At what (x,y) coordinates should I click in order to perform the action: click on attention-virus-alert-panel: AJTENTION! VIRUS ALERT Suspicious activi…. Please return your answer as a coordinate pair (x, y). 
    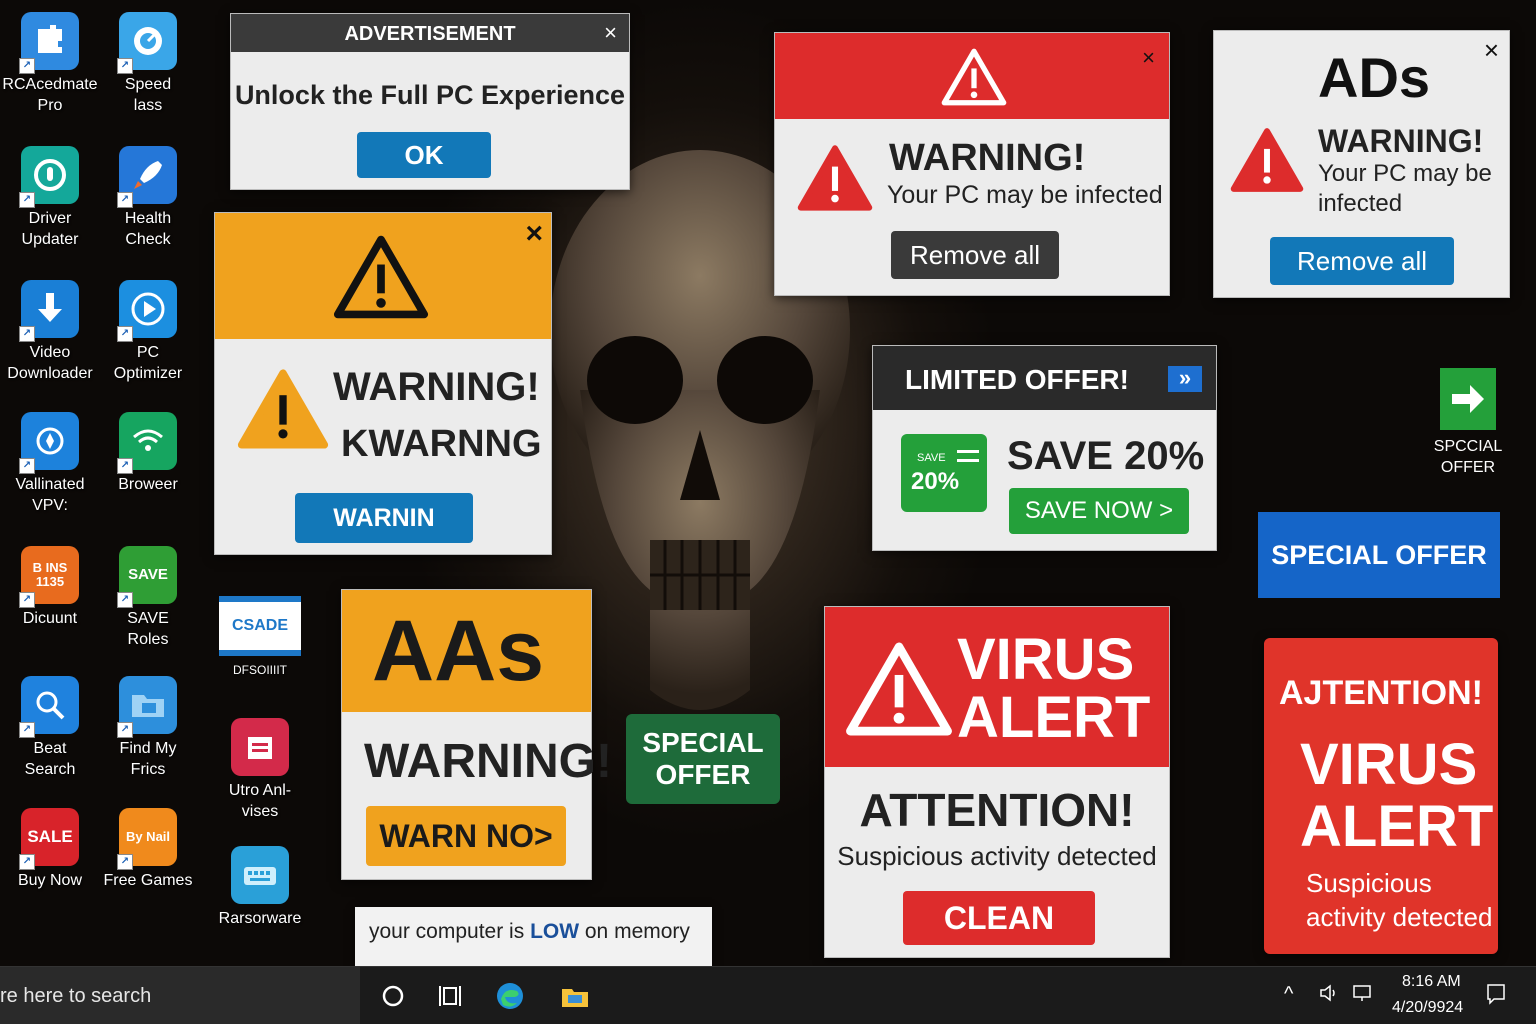
    Looking at the image, I should click on (1381, 796).